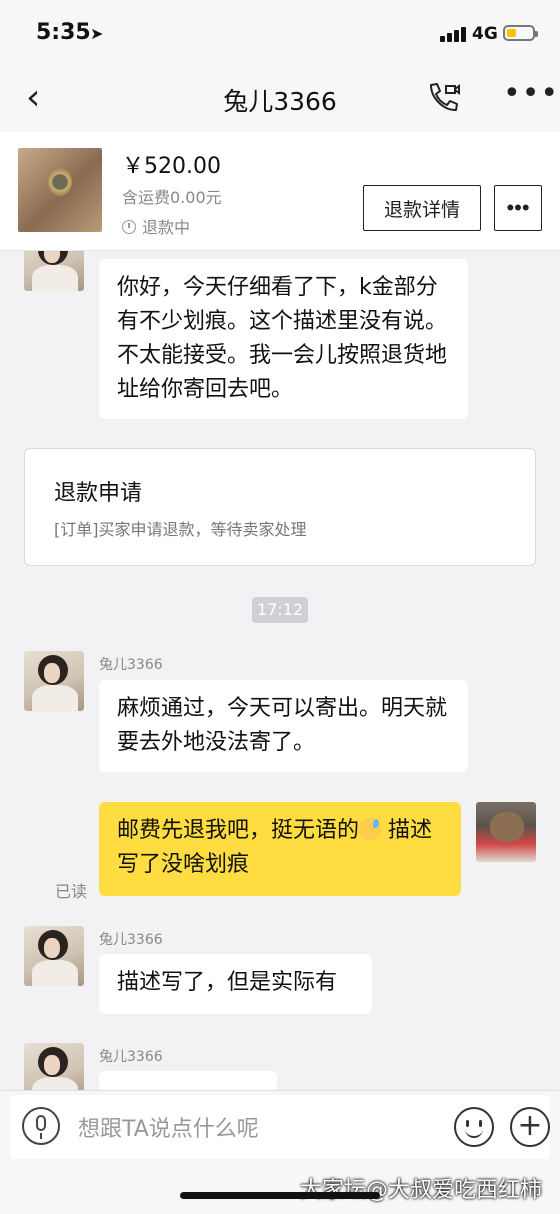 The height and width of the screenshot is (1214, 560). Describe the element at coordinates (60, 190) in the screenshot. I see `product-thumbnail` at that location.